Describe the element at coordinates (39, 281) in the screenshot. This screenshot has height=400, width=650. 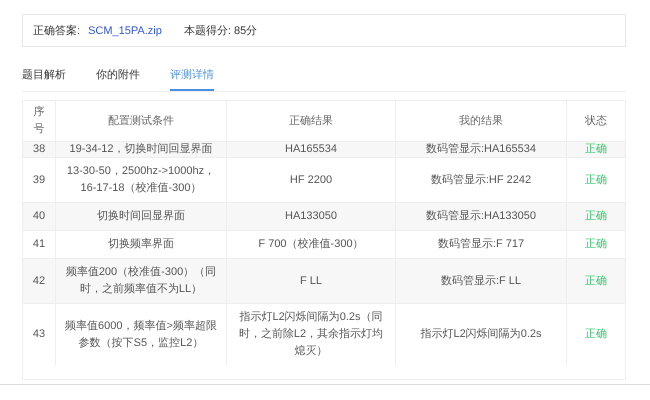
I see `table-cell: 42` at that location.